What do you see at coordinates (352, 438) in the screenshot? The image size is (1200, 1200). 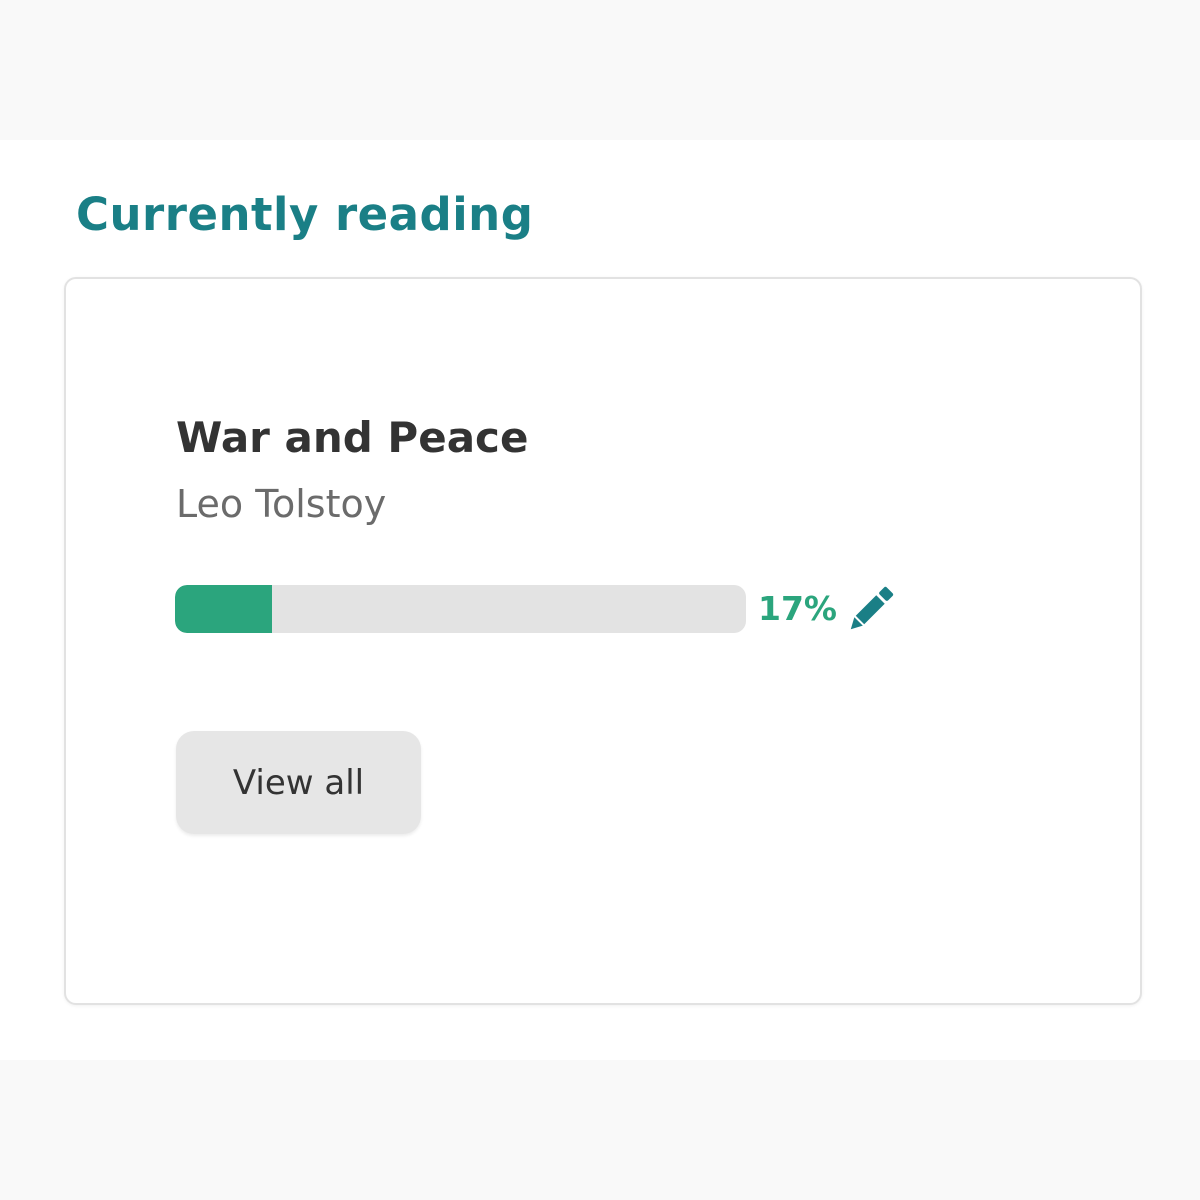 I see `book-title: War and Peace` at bounding box center [352, 438].